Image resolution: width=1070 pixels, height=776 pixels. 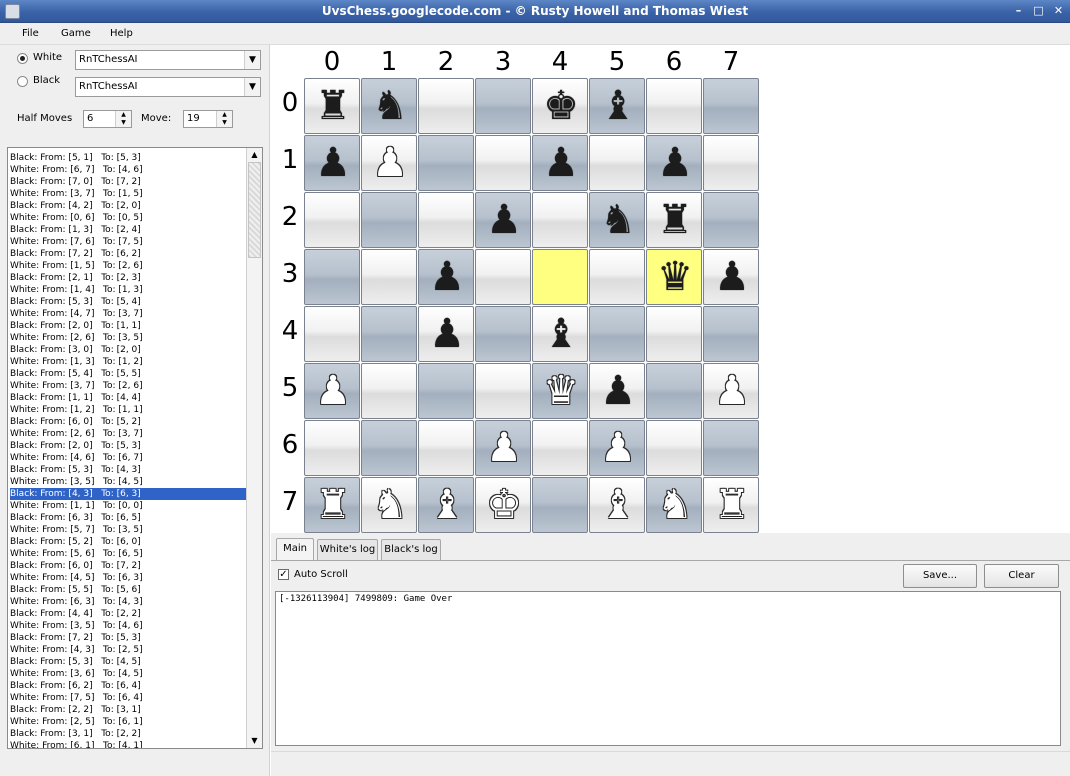 What do you see at coordinates (30, 33) in the screenshot?
I see `menu-file: File` at bounding box center [30, 33].